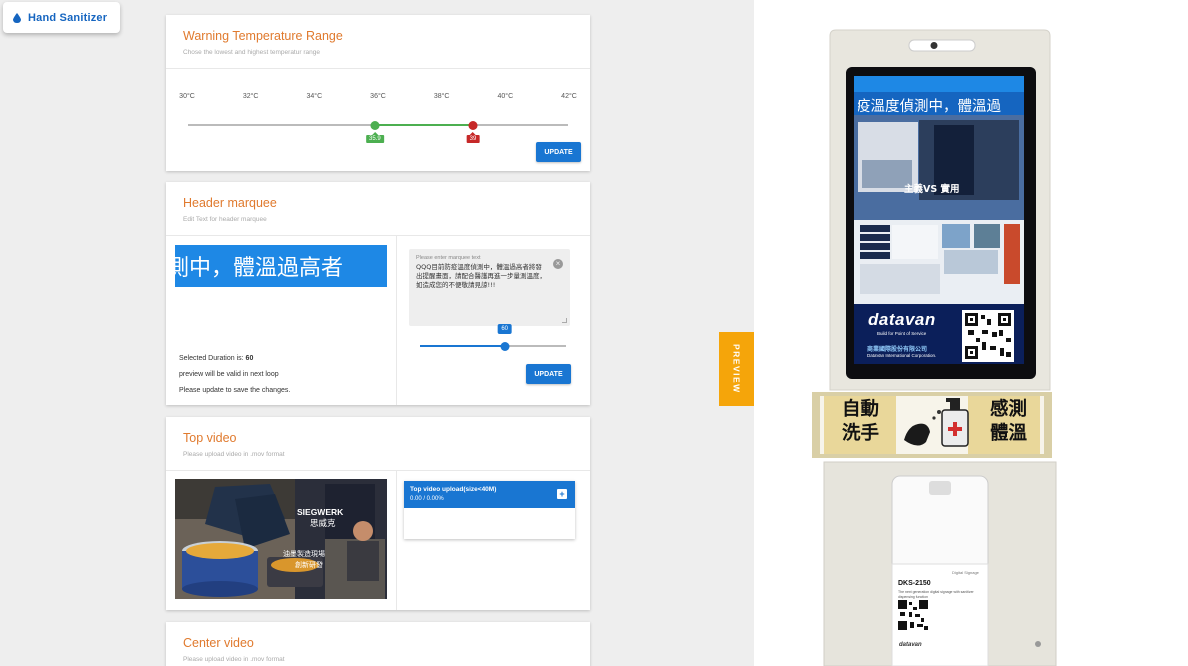 The width and height of the screenshot is (1188, 666). What do you see at coordinates (861, 409) in the screenshot?
I see `sticker-left-line-1: 自動` at bounding box center [861, 409].